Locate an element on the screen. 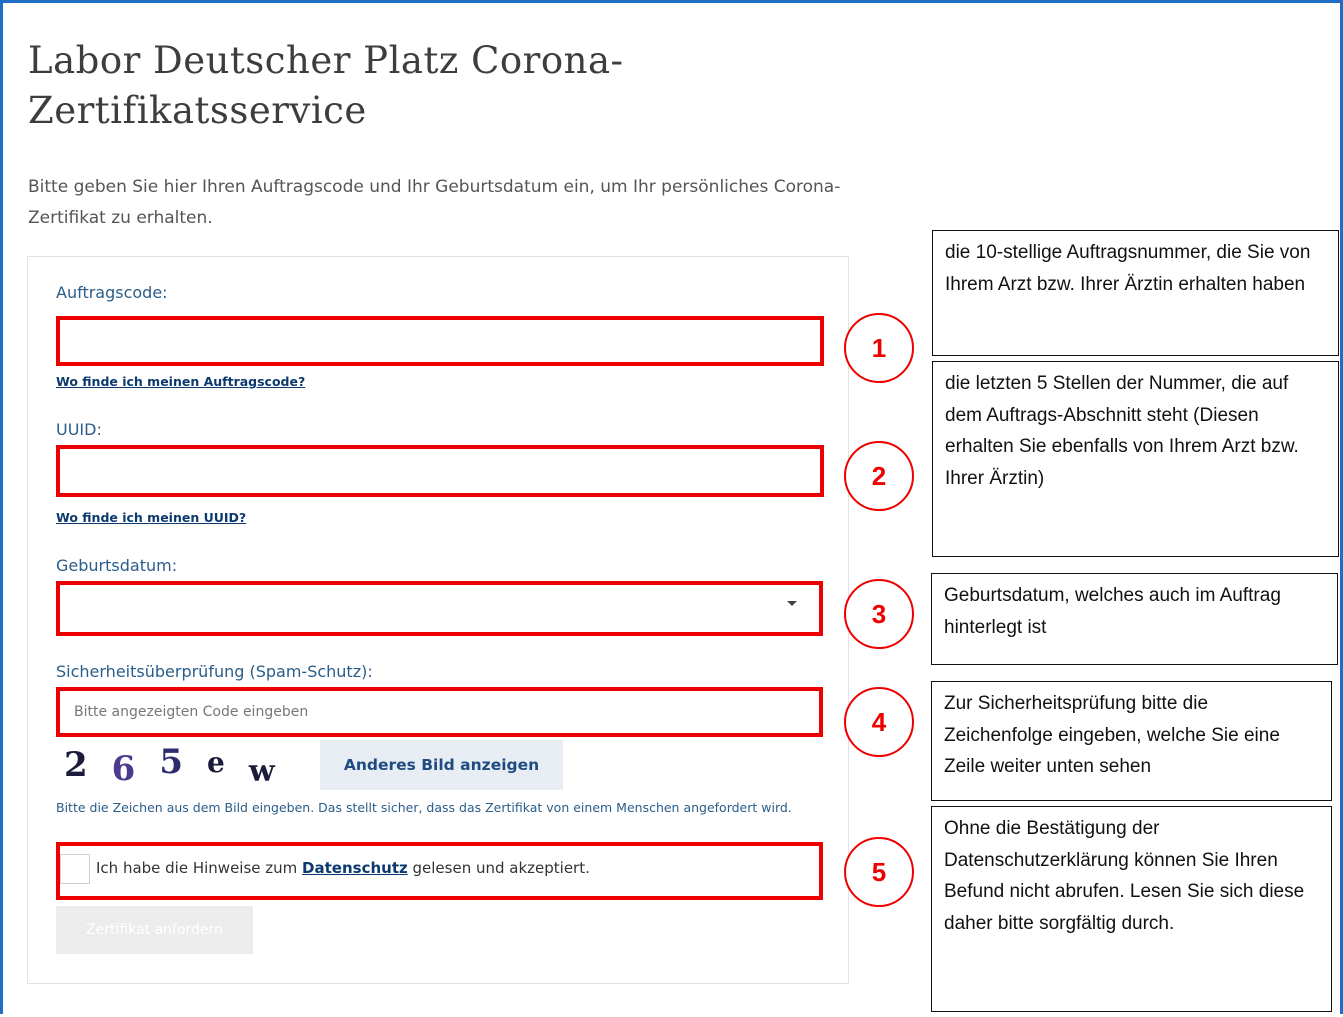  captcha-char: e is located at coordinates (216, 762).